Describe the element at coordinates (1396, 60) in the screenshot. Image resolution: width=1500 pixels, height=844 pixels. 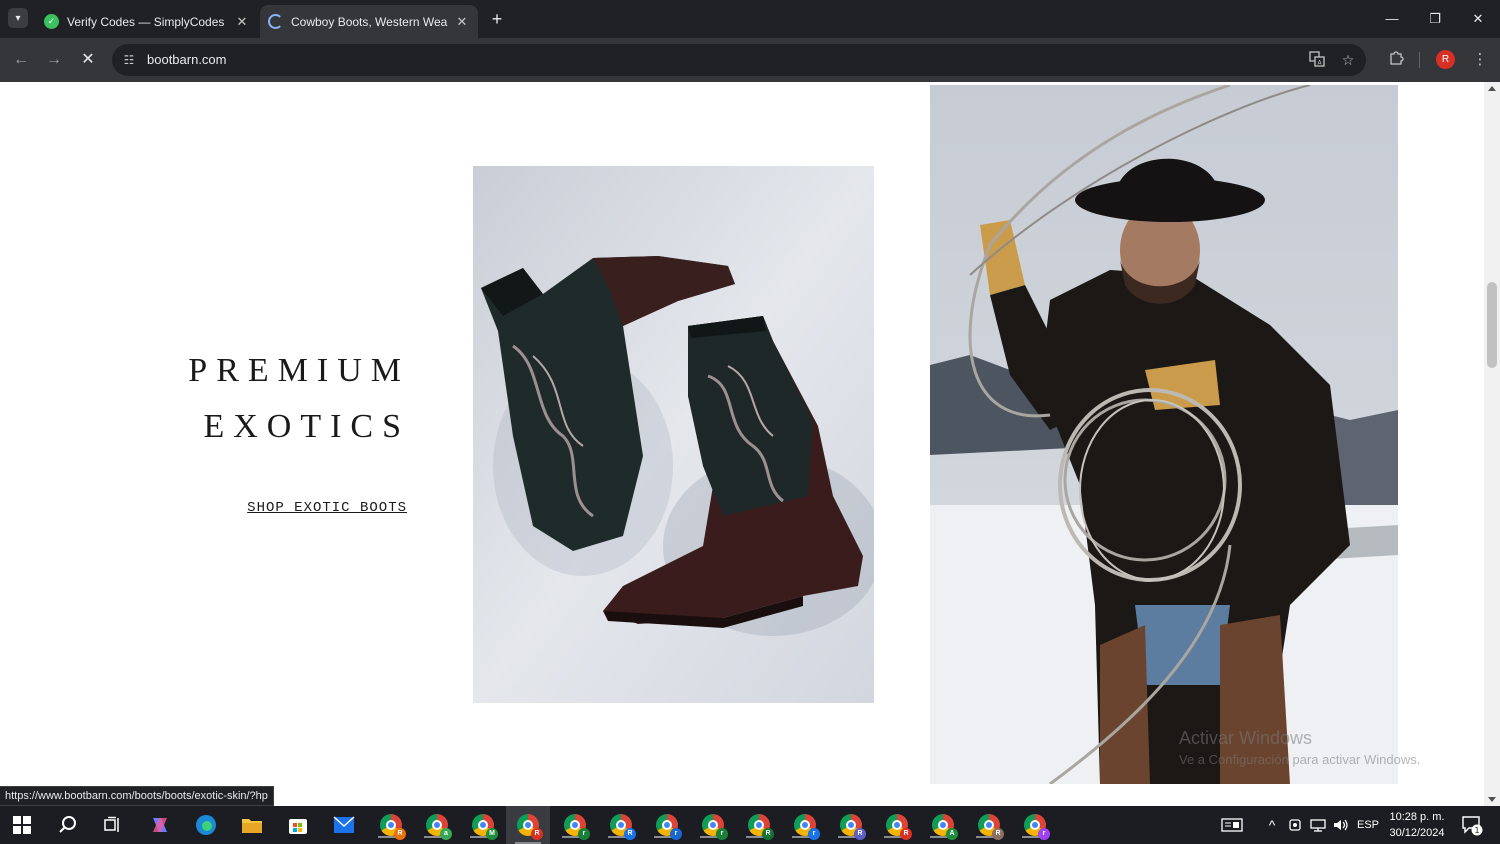
I see `extensions-puzzle-icon` at that location.